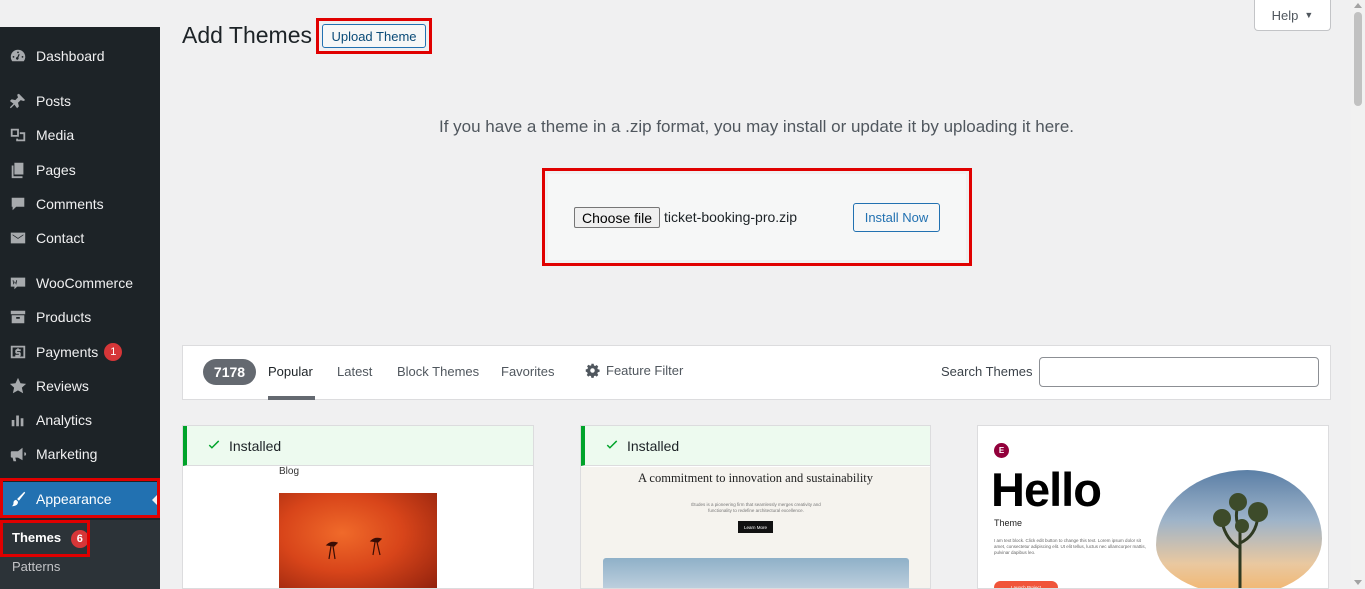  Describe the element at coordinates (755, 527) in the screenshot. I see `theme-preview-button: Learn More` at that location.